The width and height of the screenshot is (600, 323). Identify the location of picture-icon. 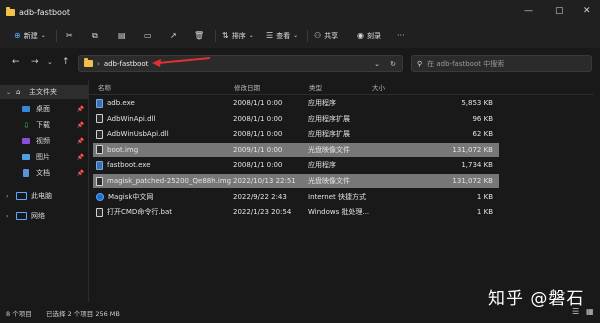
(26, 157).